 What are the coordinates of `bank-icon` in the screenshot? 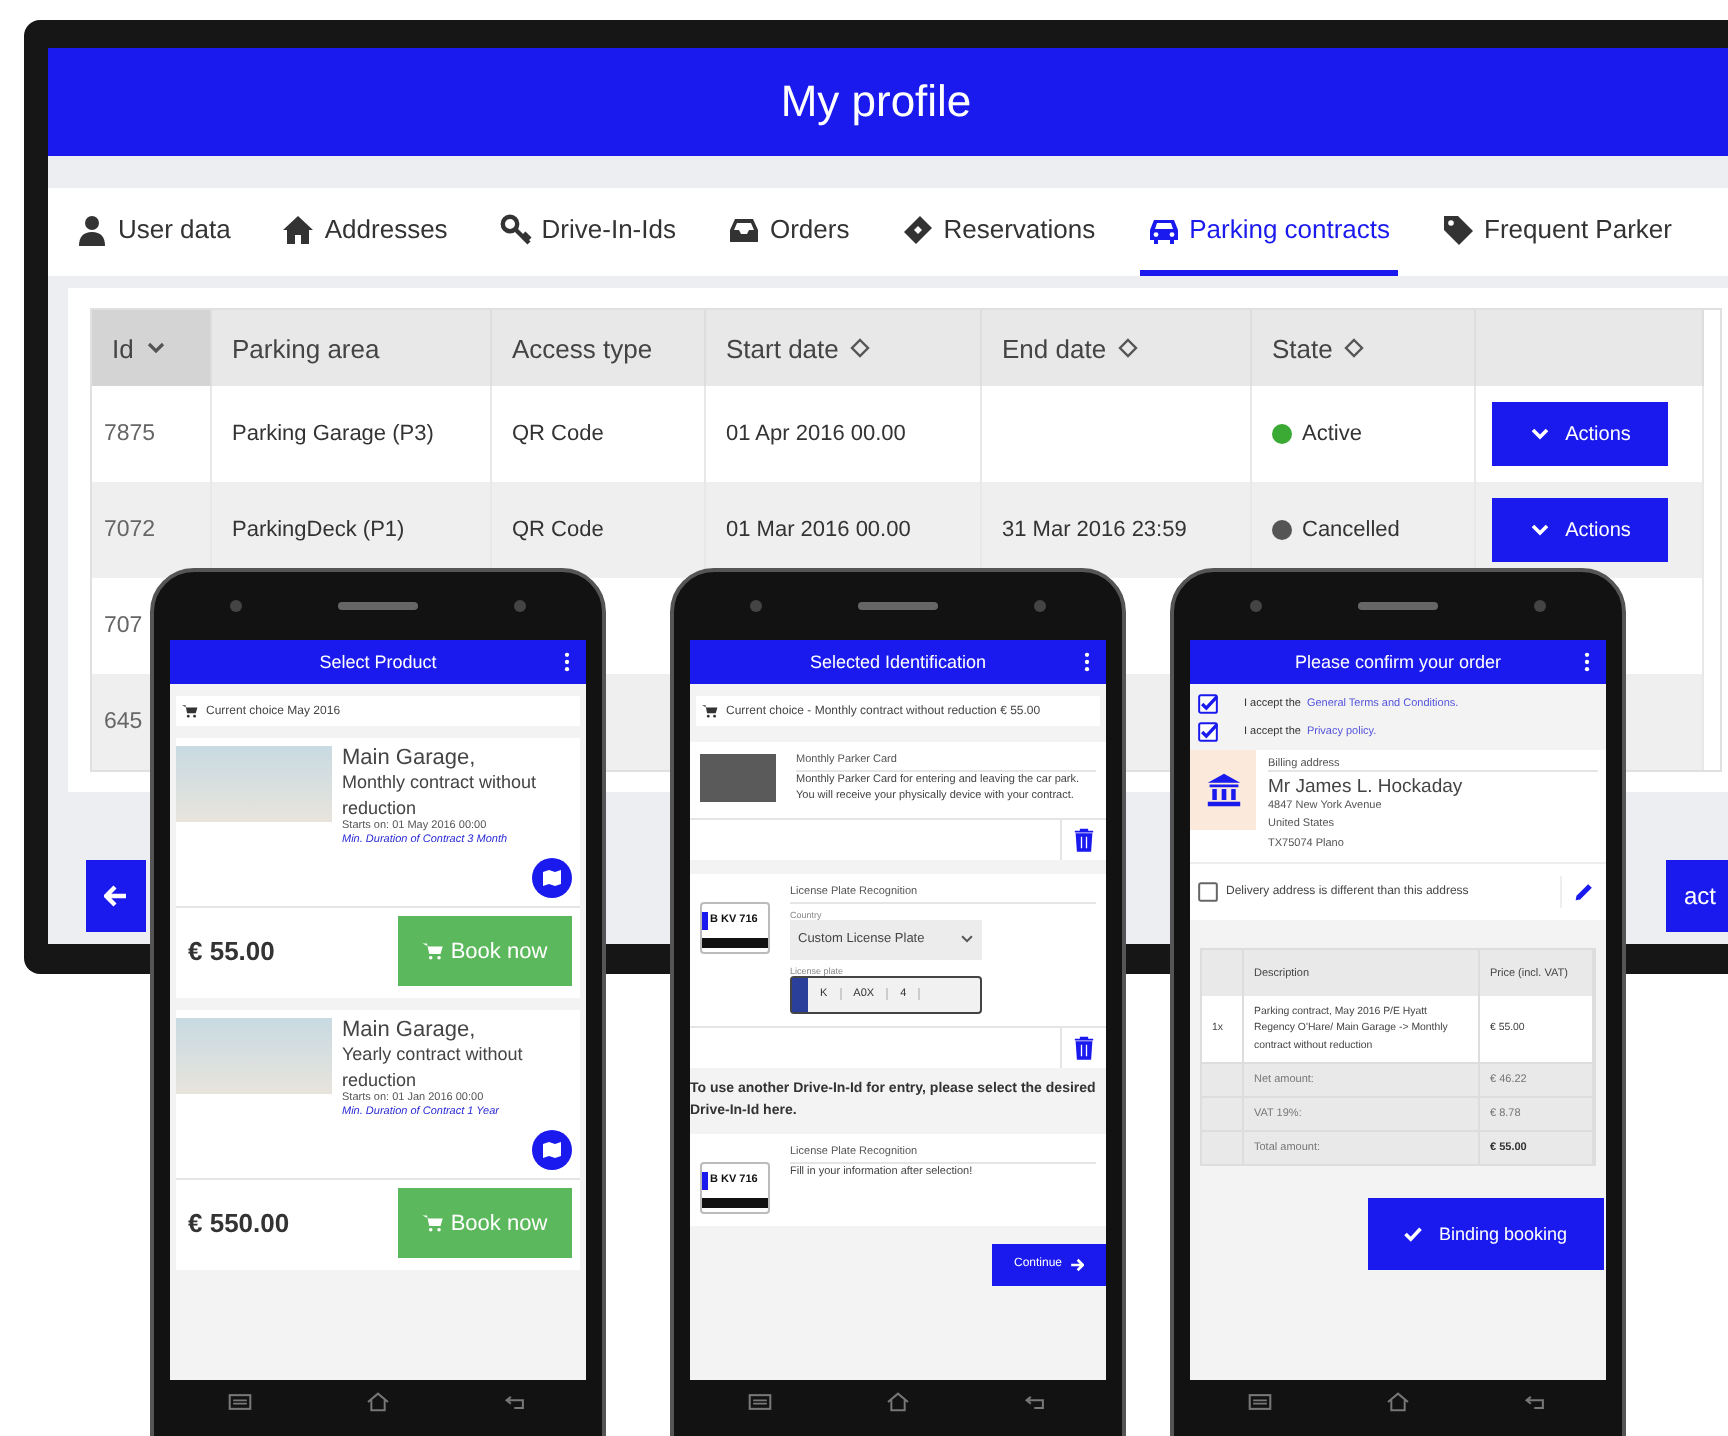 It's located at (1223, 790).